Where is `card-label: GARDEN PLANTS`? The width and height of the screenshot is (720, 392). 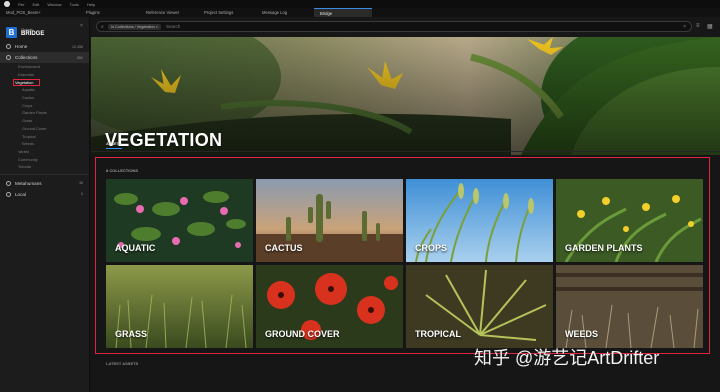 card-label: GARDEN PLANTS is located at coordinates (604, 248).